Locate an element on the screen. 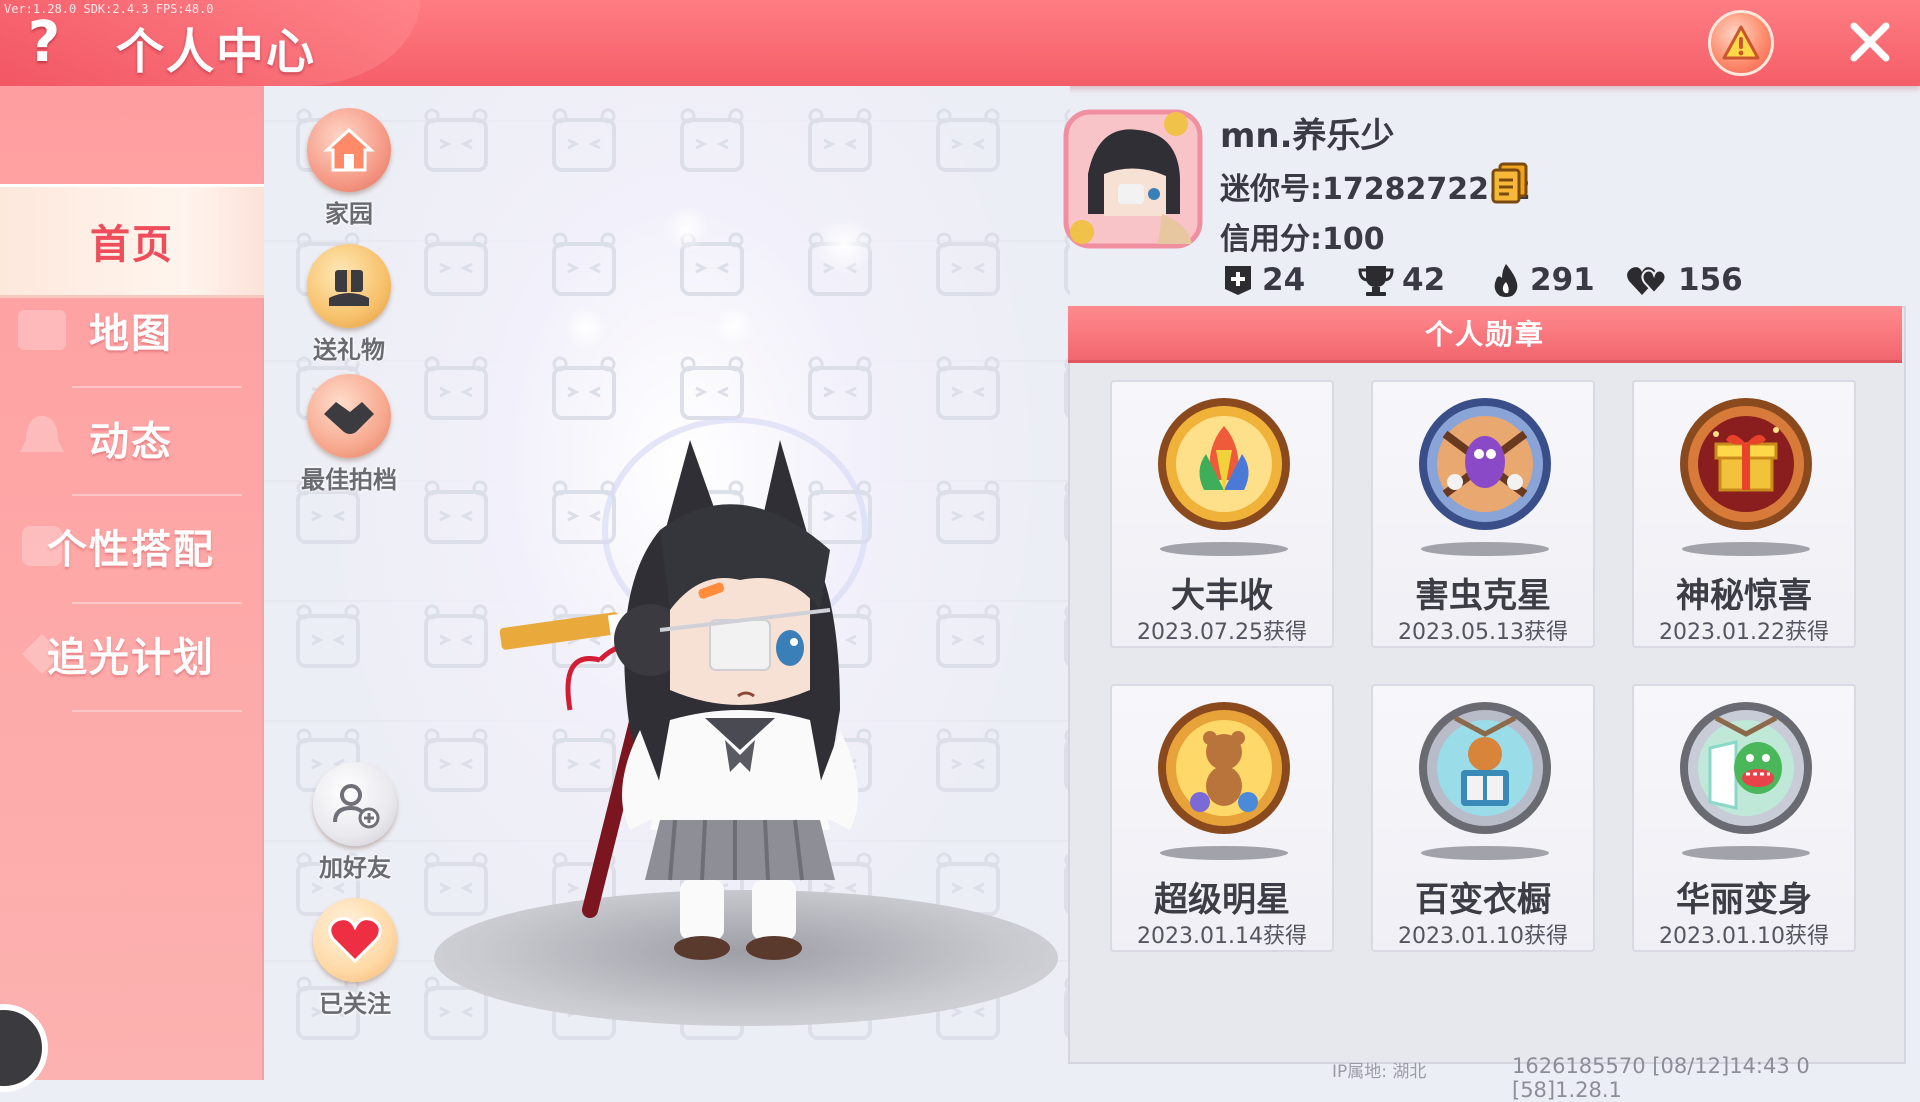  copy-icon is located at coordinates (1510, 183).